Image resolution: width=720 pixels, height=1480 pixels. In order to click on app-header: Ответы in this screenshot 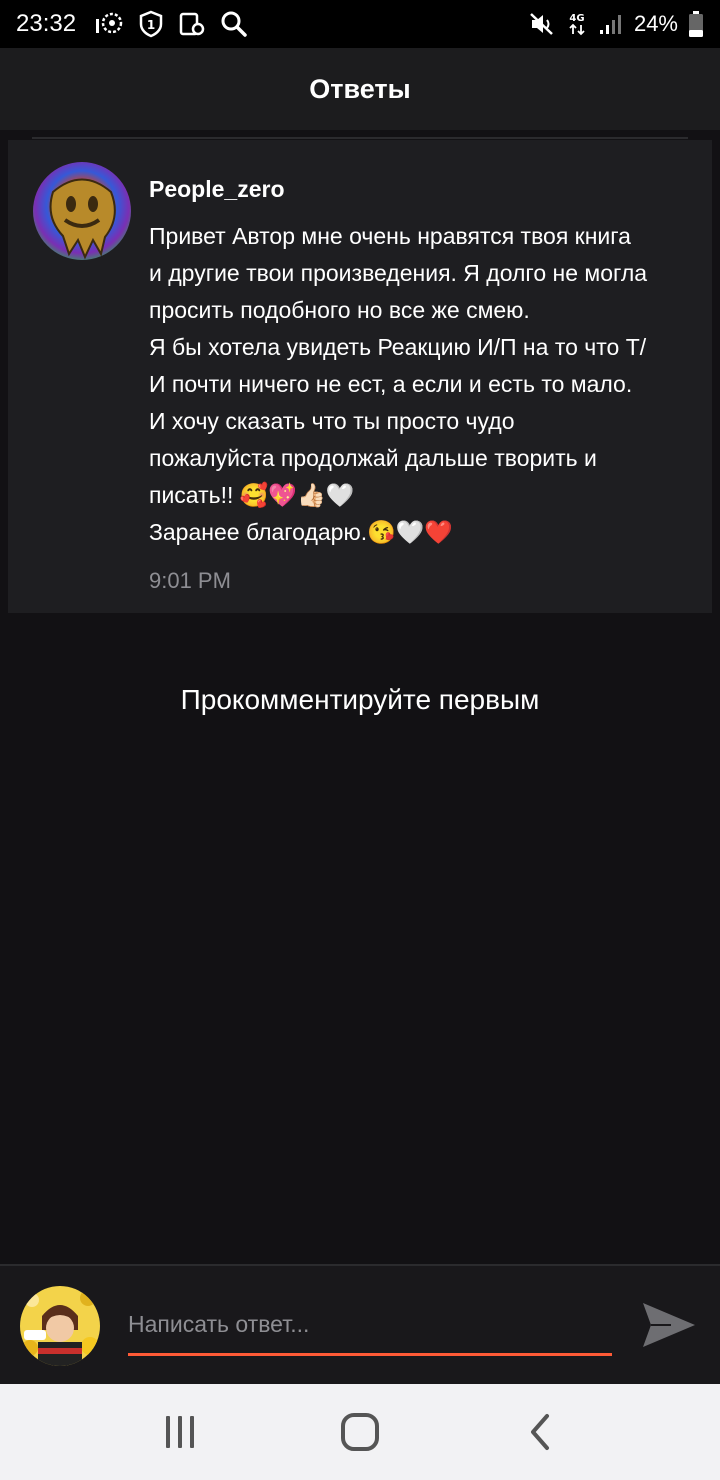, I will do `click(360, 89)`.